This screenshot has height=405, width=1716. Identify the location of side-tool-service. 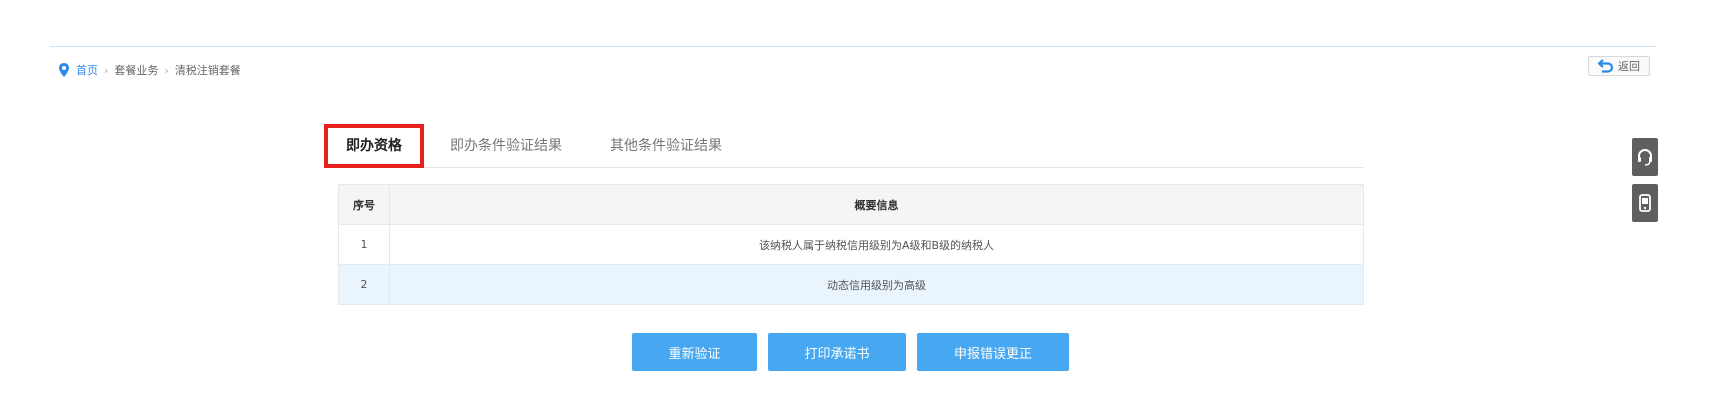
(1645, 157).